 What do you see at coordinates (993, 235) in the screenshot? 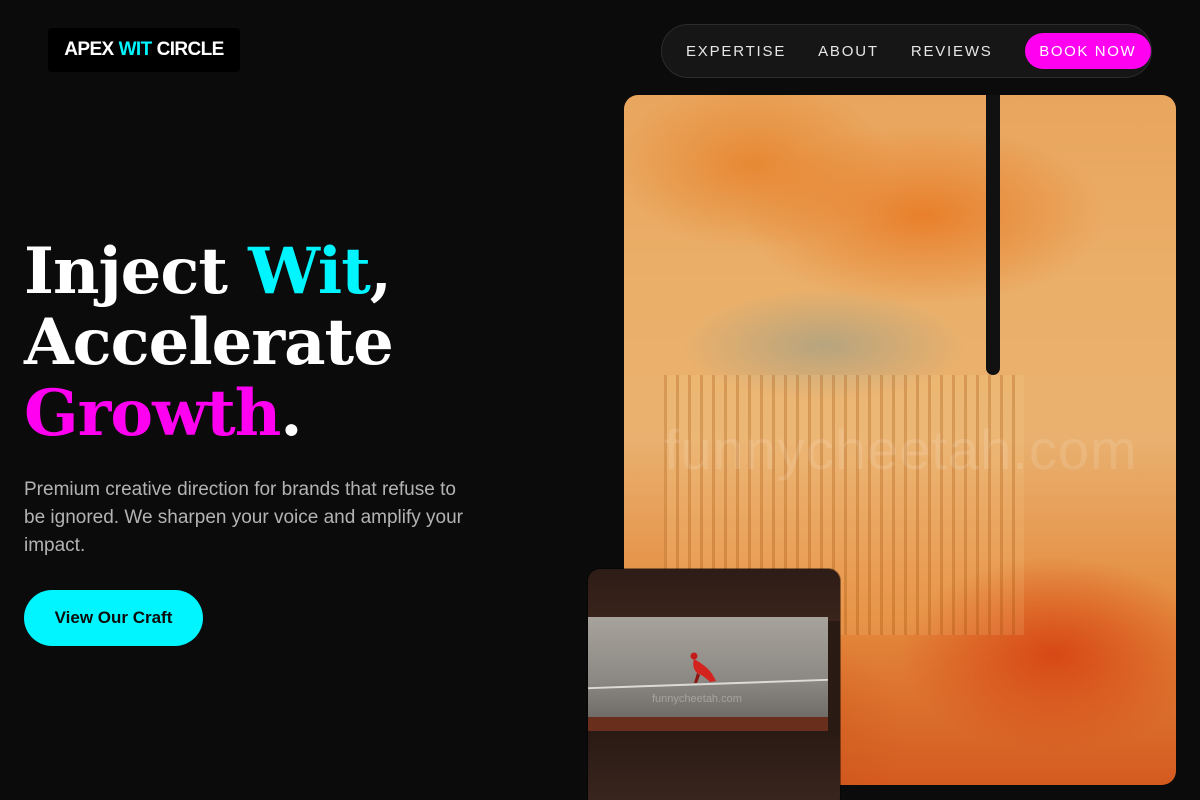
I see `painting-black-stroke` at bounding box center [993, 235].